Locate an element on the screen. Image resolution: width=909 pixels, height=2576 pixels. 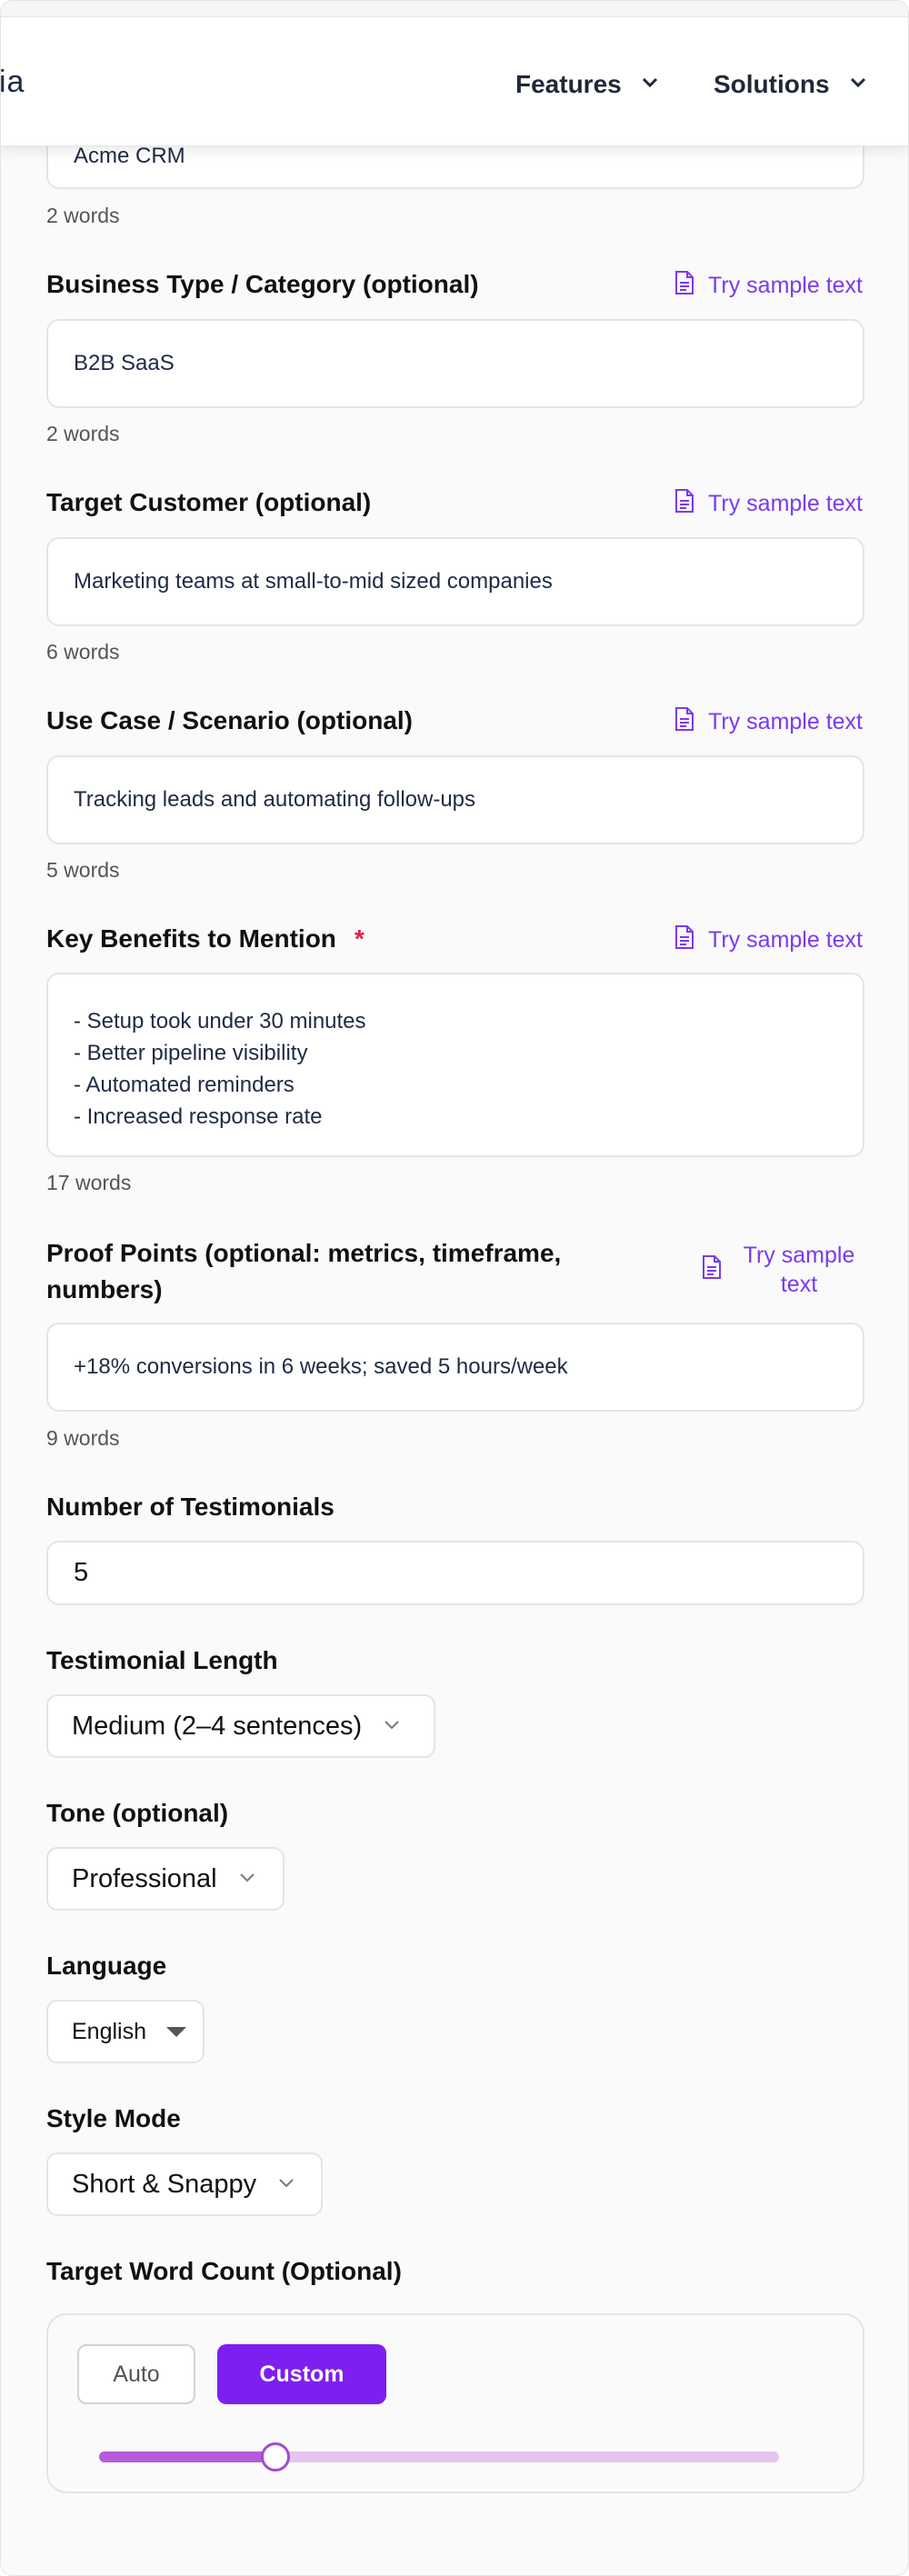
key-benefits-line: - Setup took under 30 minutes is located at coordinates (220, 1021).